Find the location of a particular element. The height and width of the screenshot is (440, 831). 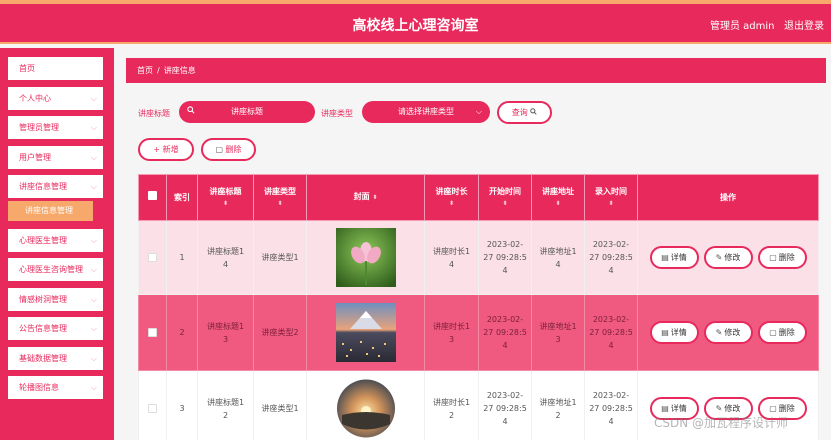

sidebar-item-notices: 公告信息管理 ⌵ is located at coordinates (55, 328).